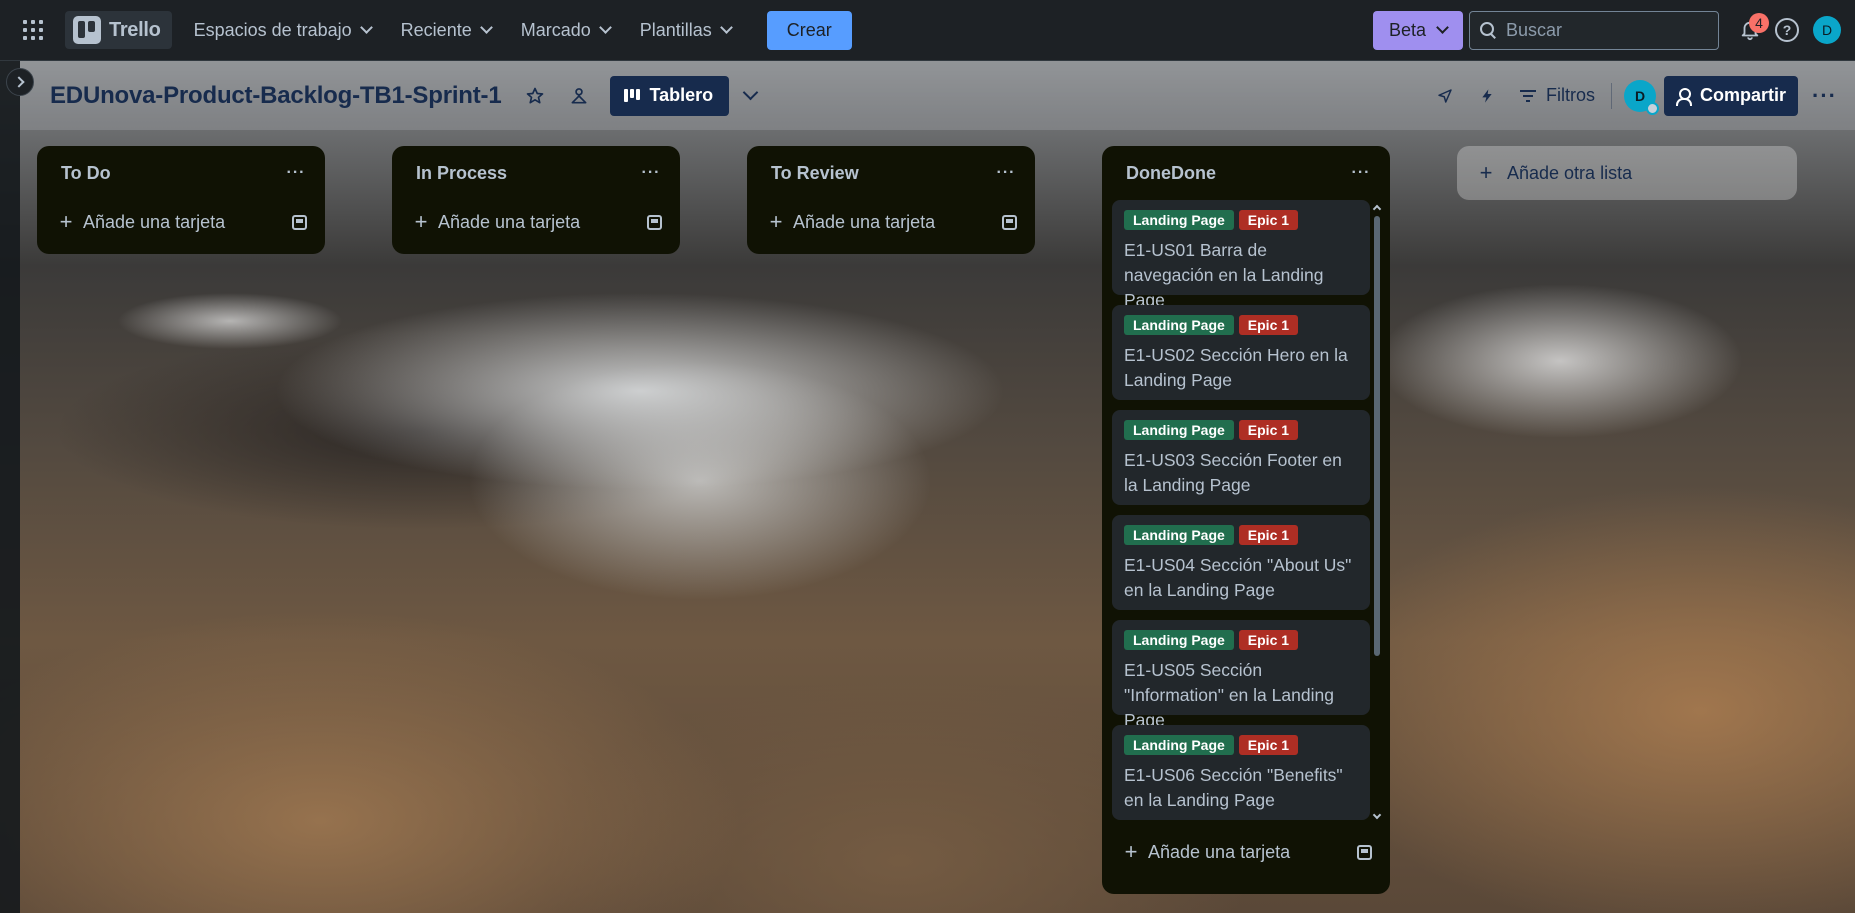 The height and width of the screenshot is (913, 1855). What do you see at coordinates (1236, 367) in the screenshot?
I see `card-title: E1-US02 Sección Hero en la Landing Page` at bounding box center [1236, 367].